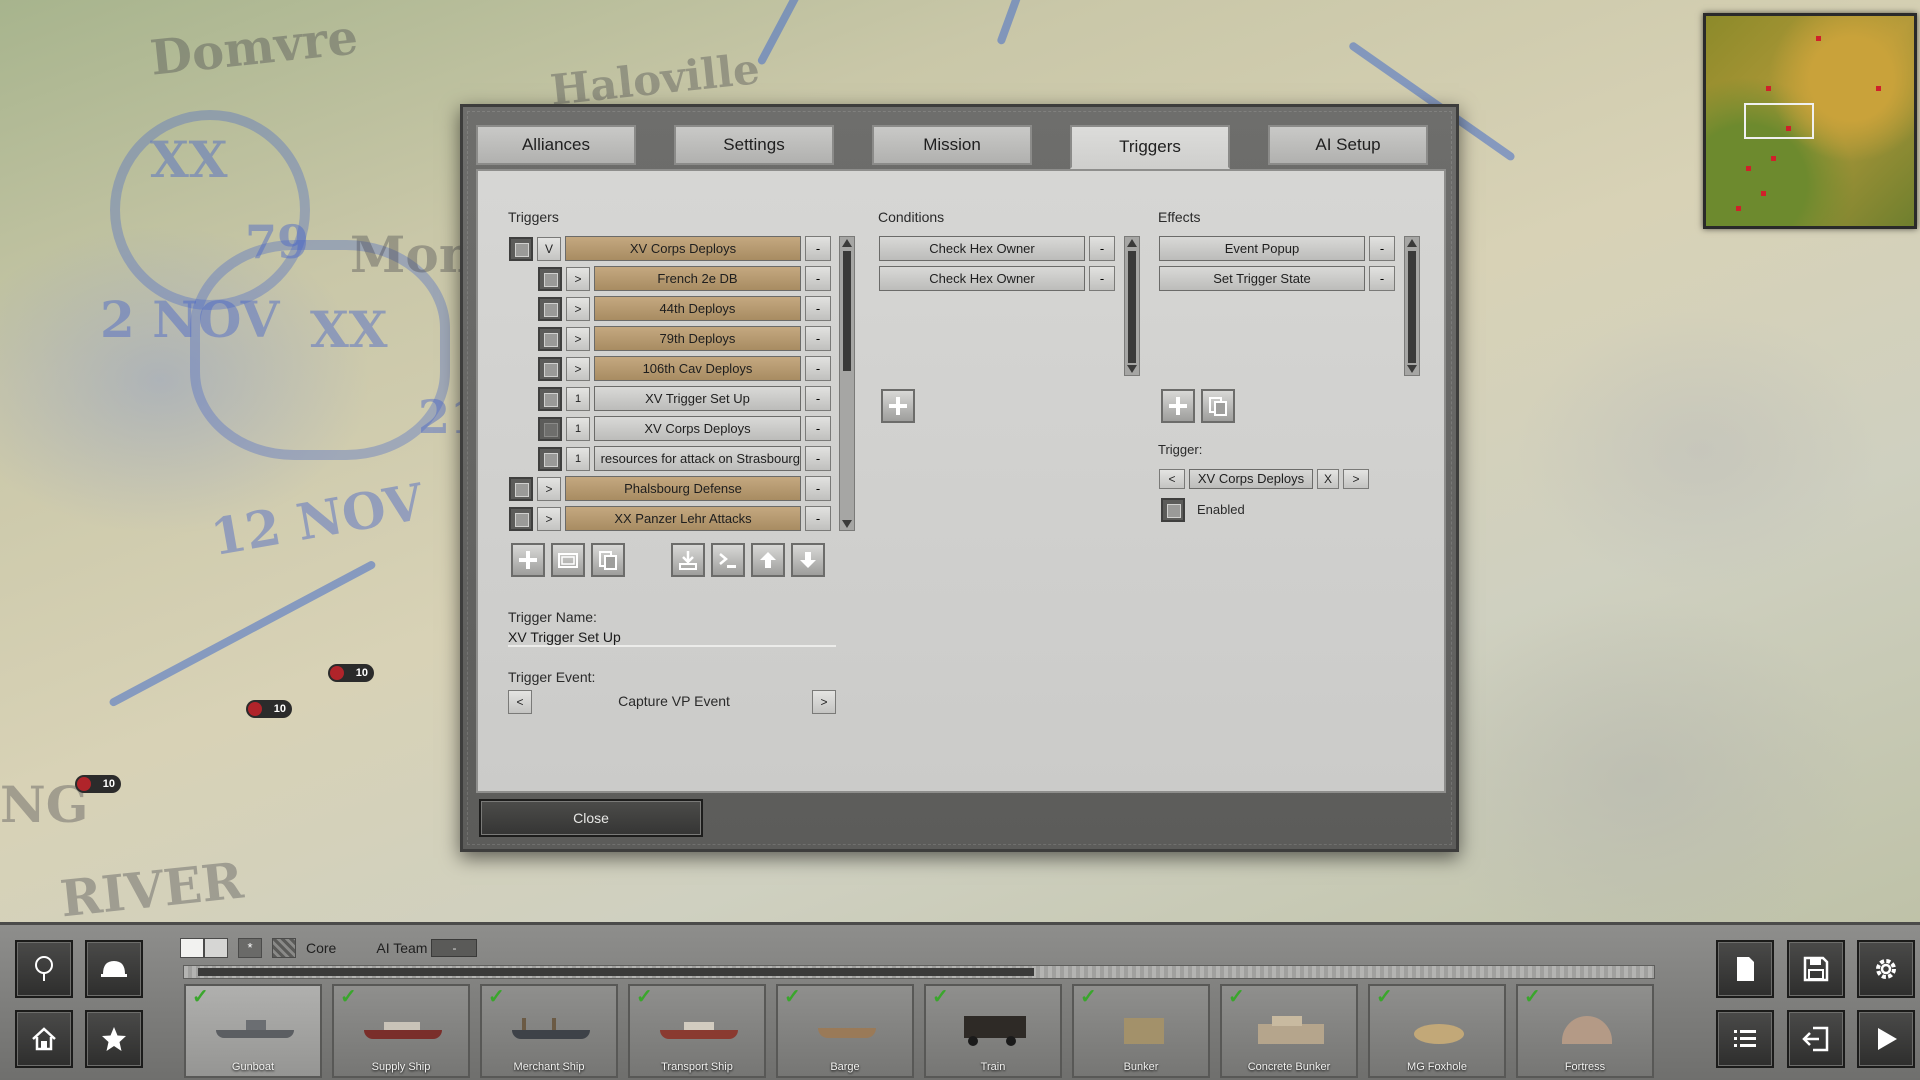 This screenshot has height=1080, width=1920. Describe the element at coordinates (608, 560) in the screenshot. I see `copy-trigger-button` at that location.